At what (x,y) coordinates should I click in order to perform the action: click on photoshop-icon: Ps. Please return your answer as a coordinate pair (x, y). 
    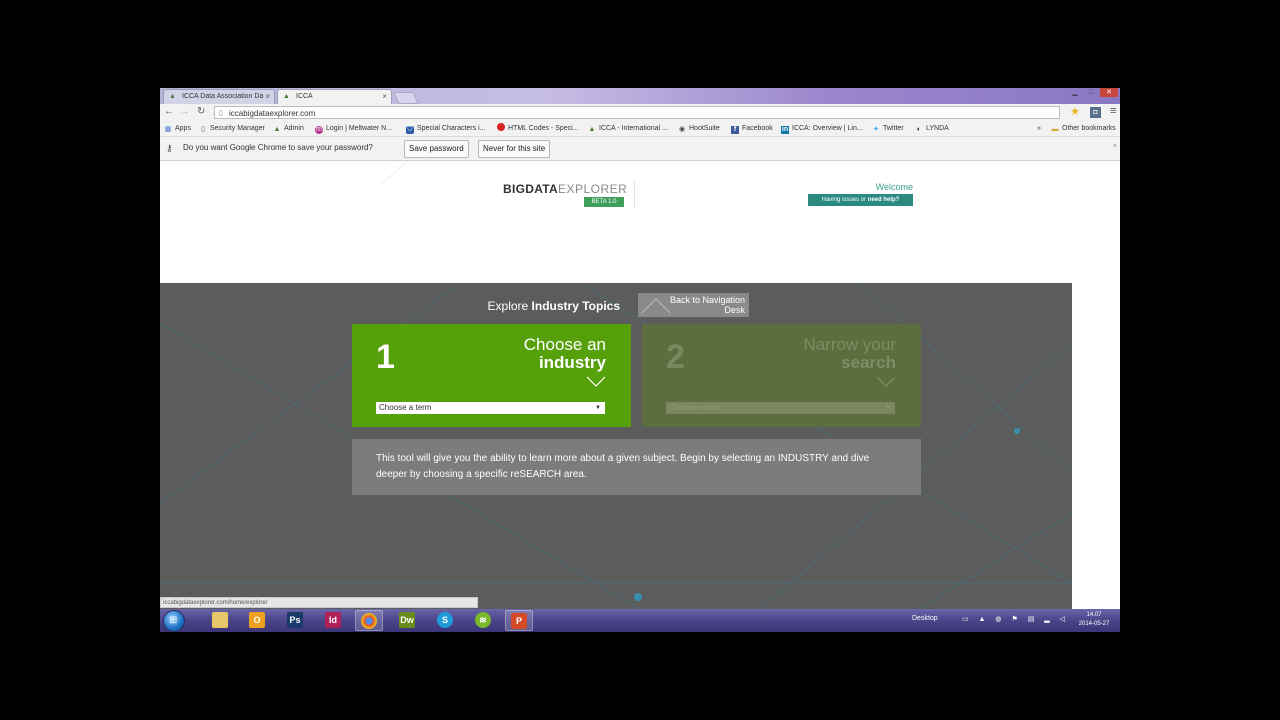
    Looking at the image, I should click on (295, 620).